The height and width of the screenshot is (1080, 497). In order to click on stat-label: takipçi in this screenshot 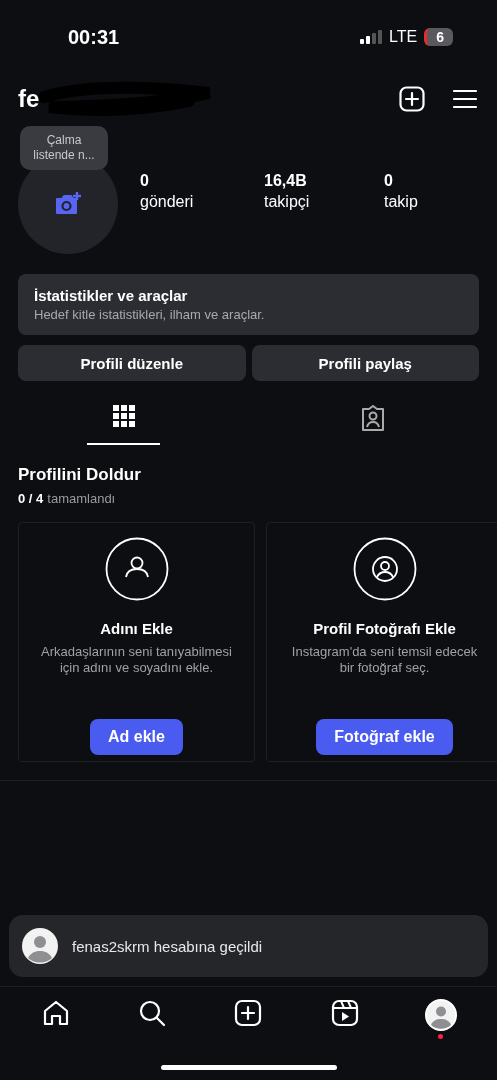, I will do `click(287, 202)`.